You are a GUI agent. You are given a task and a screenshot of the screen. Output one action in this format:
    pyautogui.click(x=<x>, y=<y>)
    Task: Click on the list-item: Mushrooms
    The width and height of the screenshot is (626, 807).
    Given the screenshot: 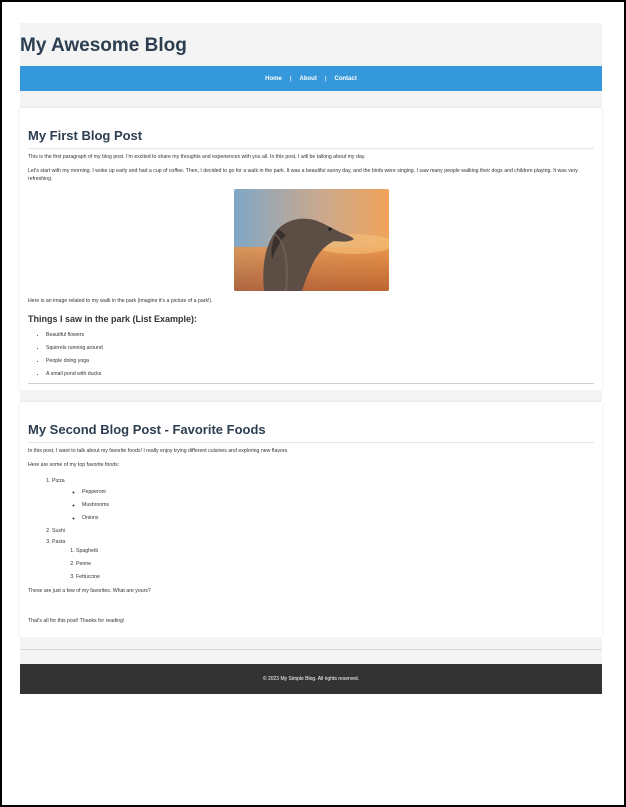 What is the action you would take?
    pyautogui.click(x=338, y=505)
    